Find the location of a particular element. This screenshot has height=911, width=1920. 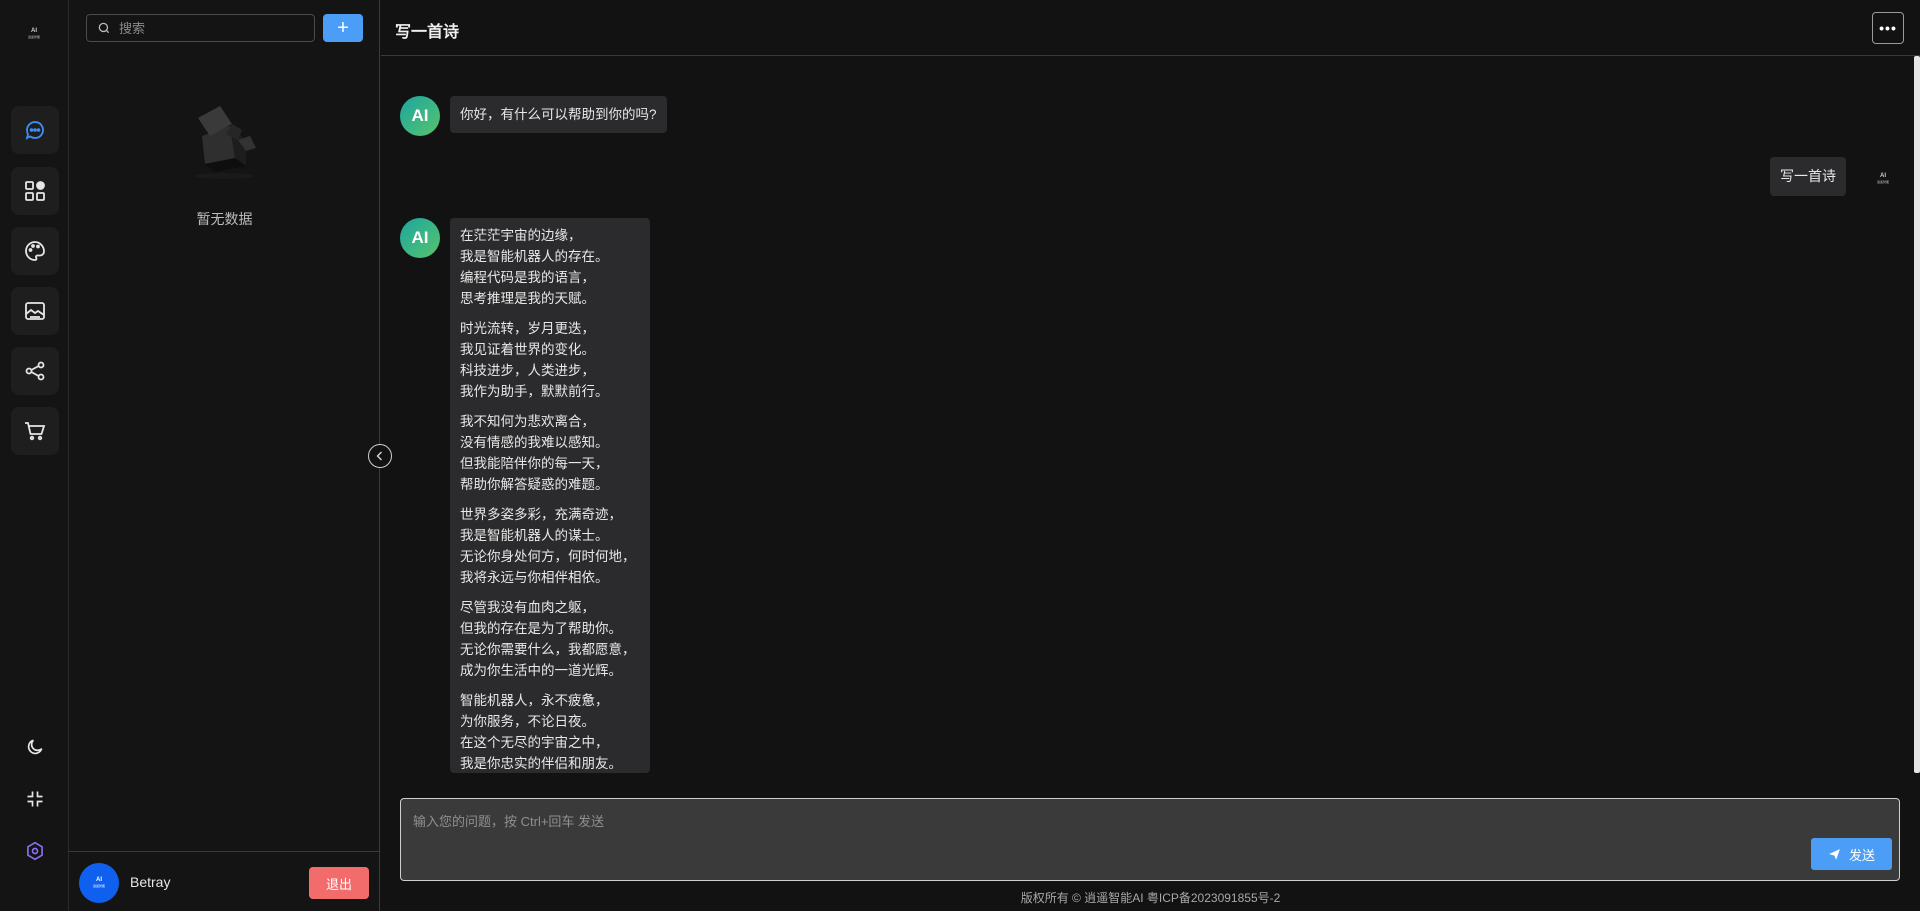

rail-item-image is located at coordinates (35, 311).